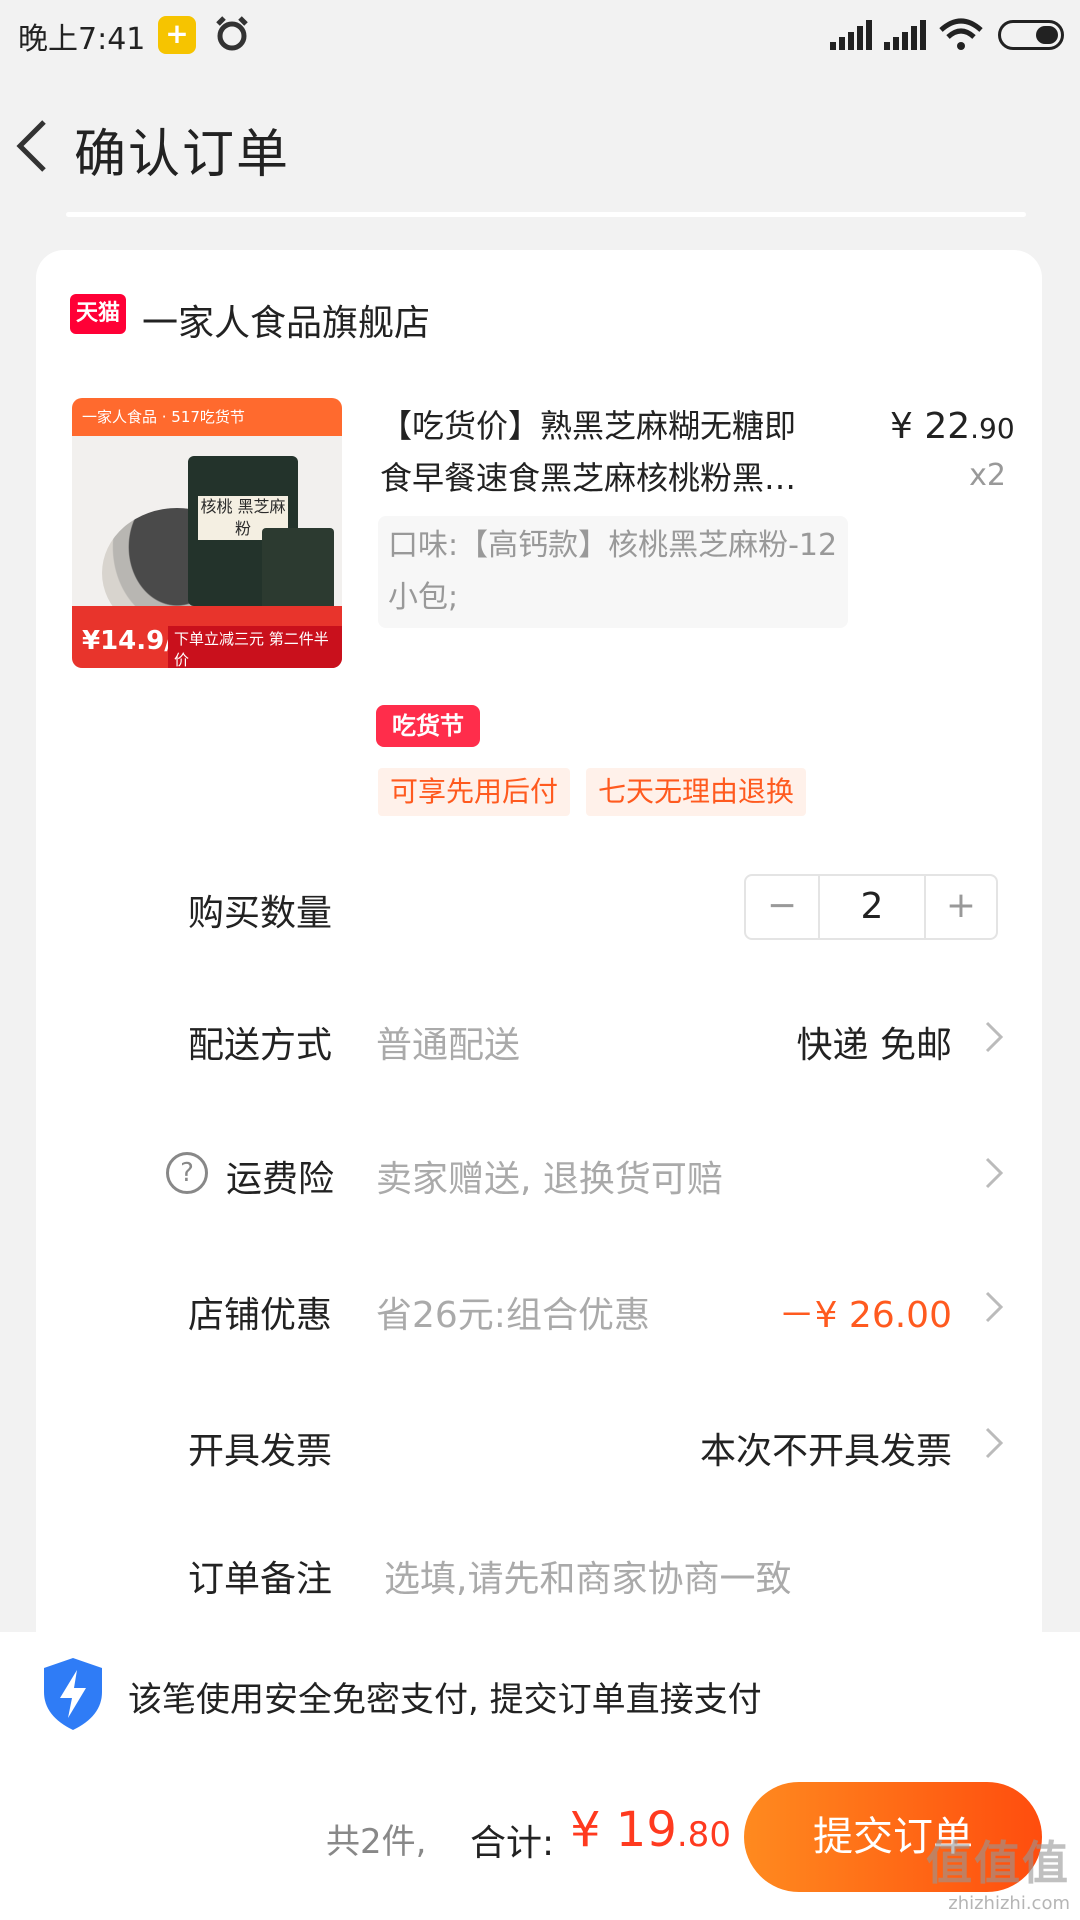 This screenshot has height=1920, width=1080. I want to click on invoice-label: 开具发票, so click(260, 1451).